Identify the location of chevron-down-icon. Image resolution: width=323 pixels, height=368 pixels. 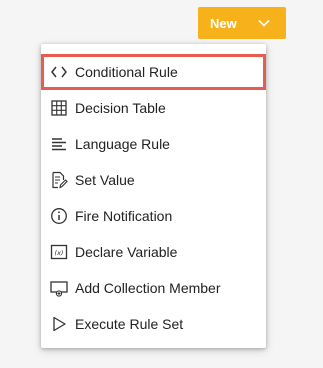
(264, 23).